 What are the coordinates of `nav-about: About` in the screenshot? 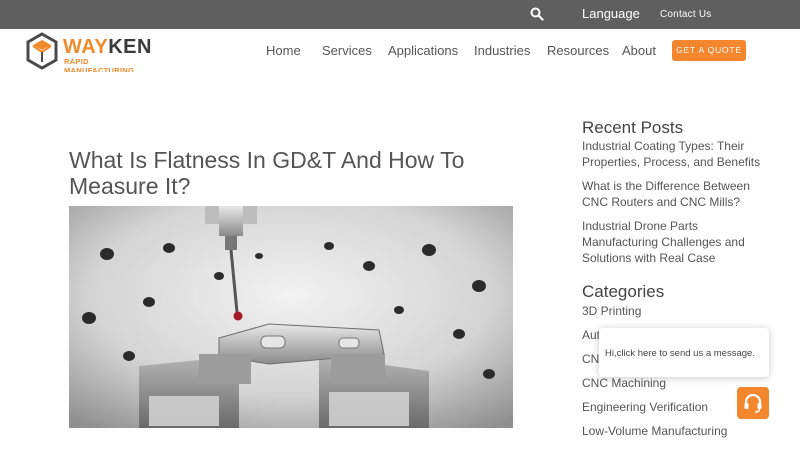 It's located at (639, 50).